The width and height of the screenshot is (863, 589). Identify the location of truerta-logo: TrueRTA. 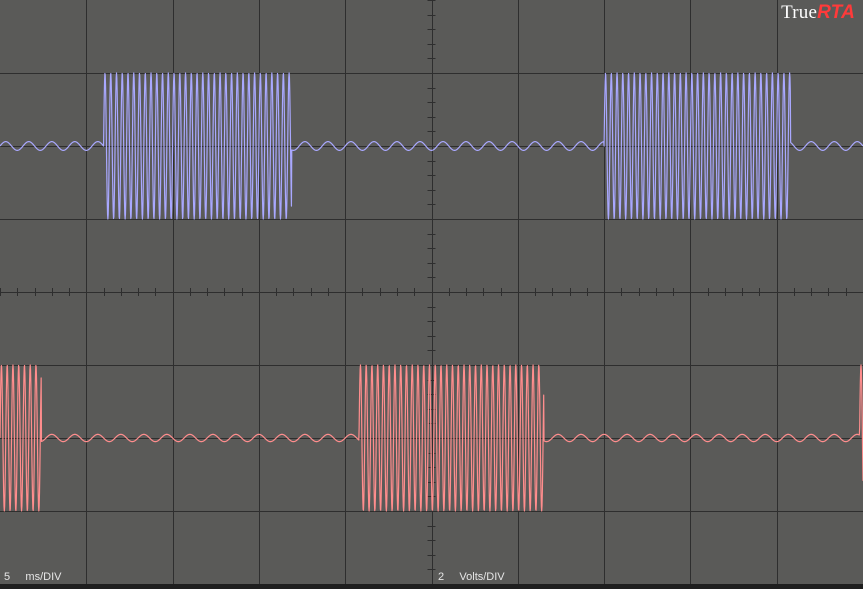
(818, 13).